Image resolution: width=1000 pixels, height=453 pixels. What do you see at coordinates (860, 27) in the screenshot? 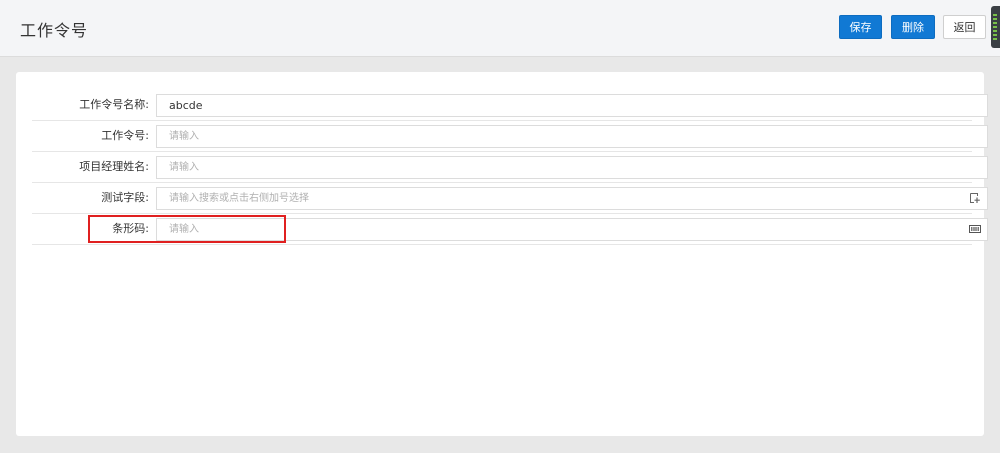
I see `save-button: 保存` at bounding box center [860, 27].